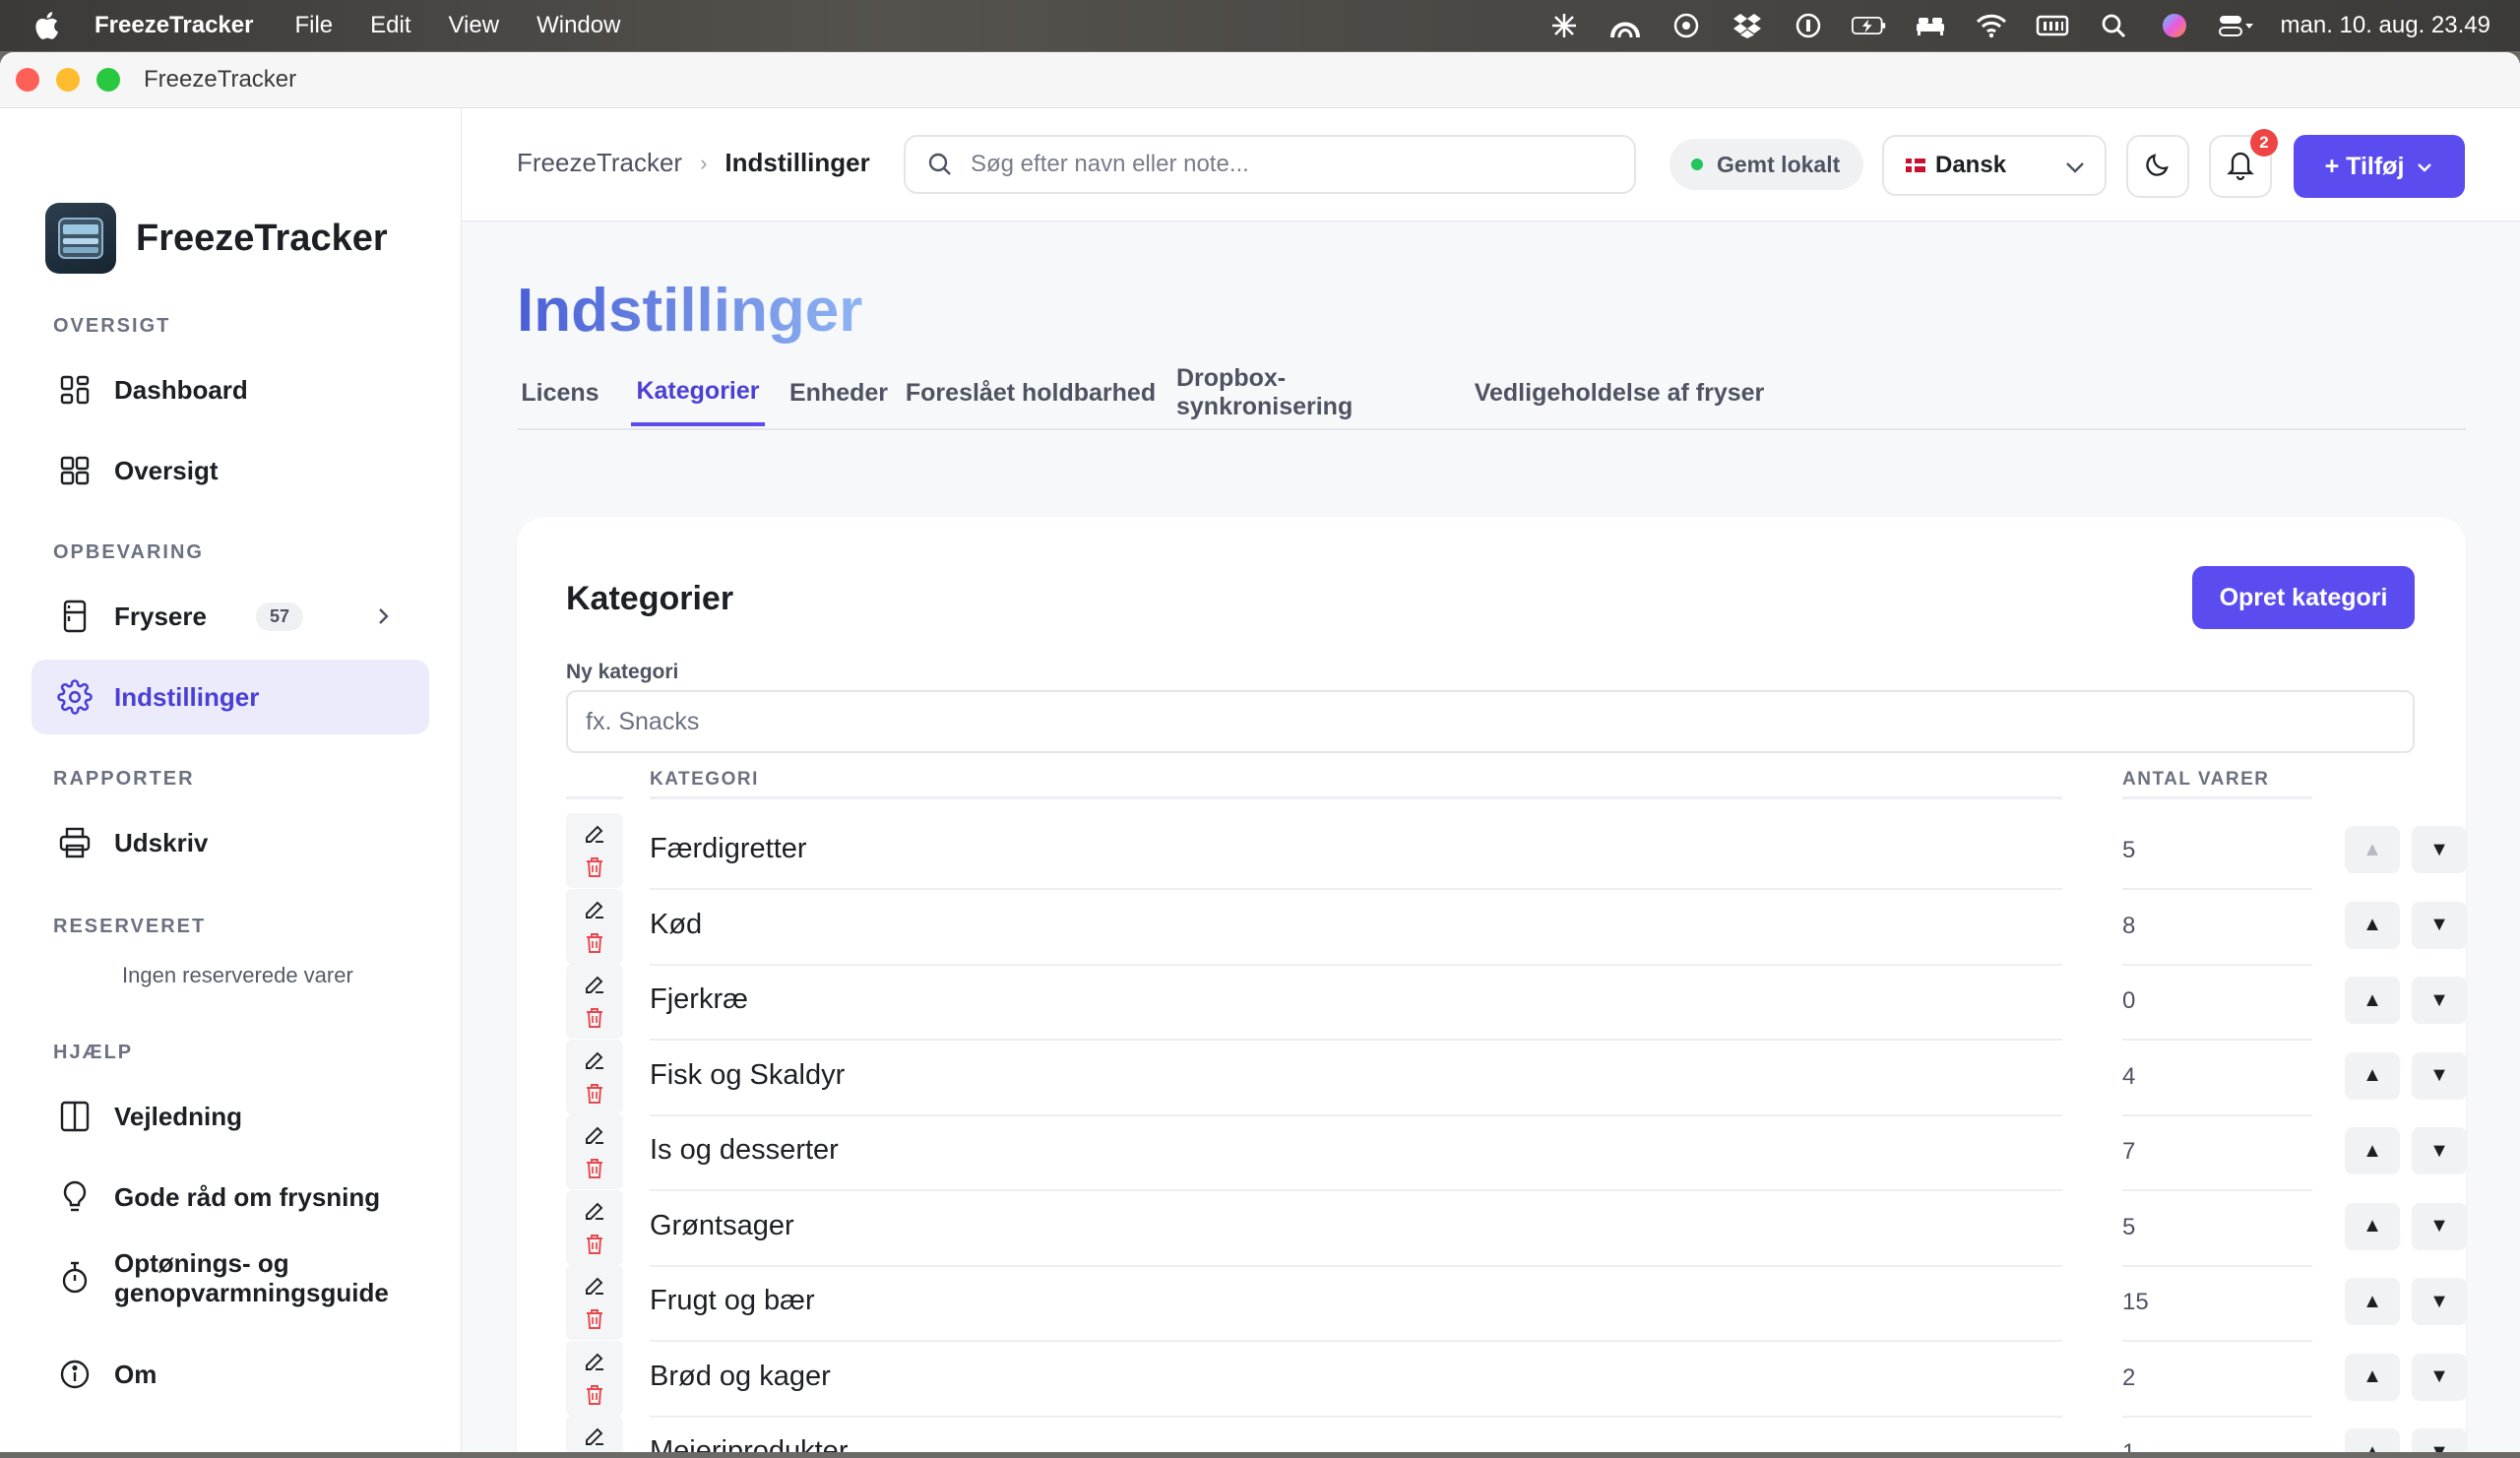 This screenshot has height=1458, width=2520. What do you see at coordinates (740, 1376) in the screenshot?
I see `category-name: Brød og kager` at bounding box center [740, 1376].